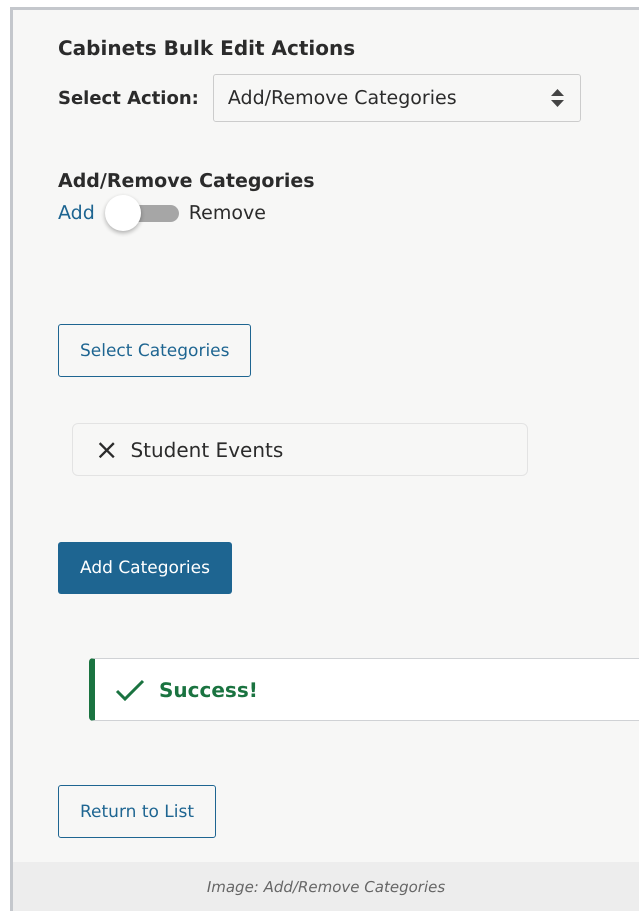 This screenshot has height=911, width=639. Describe the element at coordinates (76, 213) in the screenshot. I see `add-option: Add` at that location.